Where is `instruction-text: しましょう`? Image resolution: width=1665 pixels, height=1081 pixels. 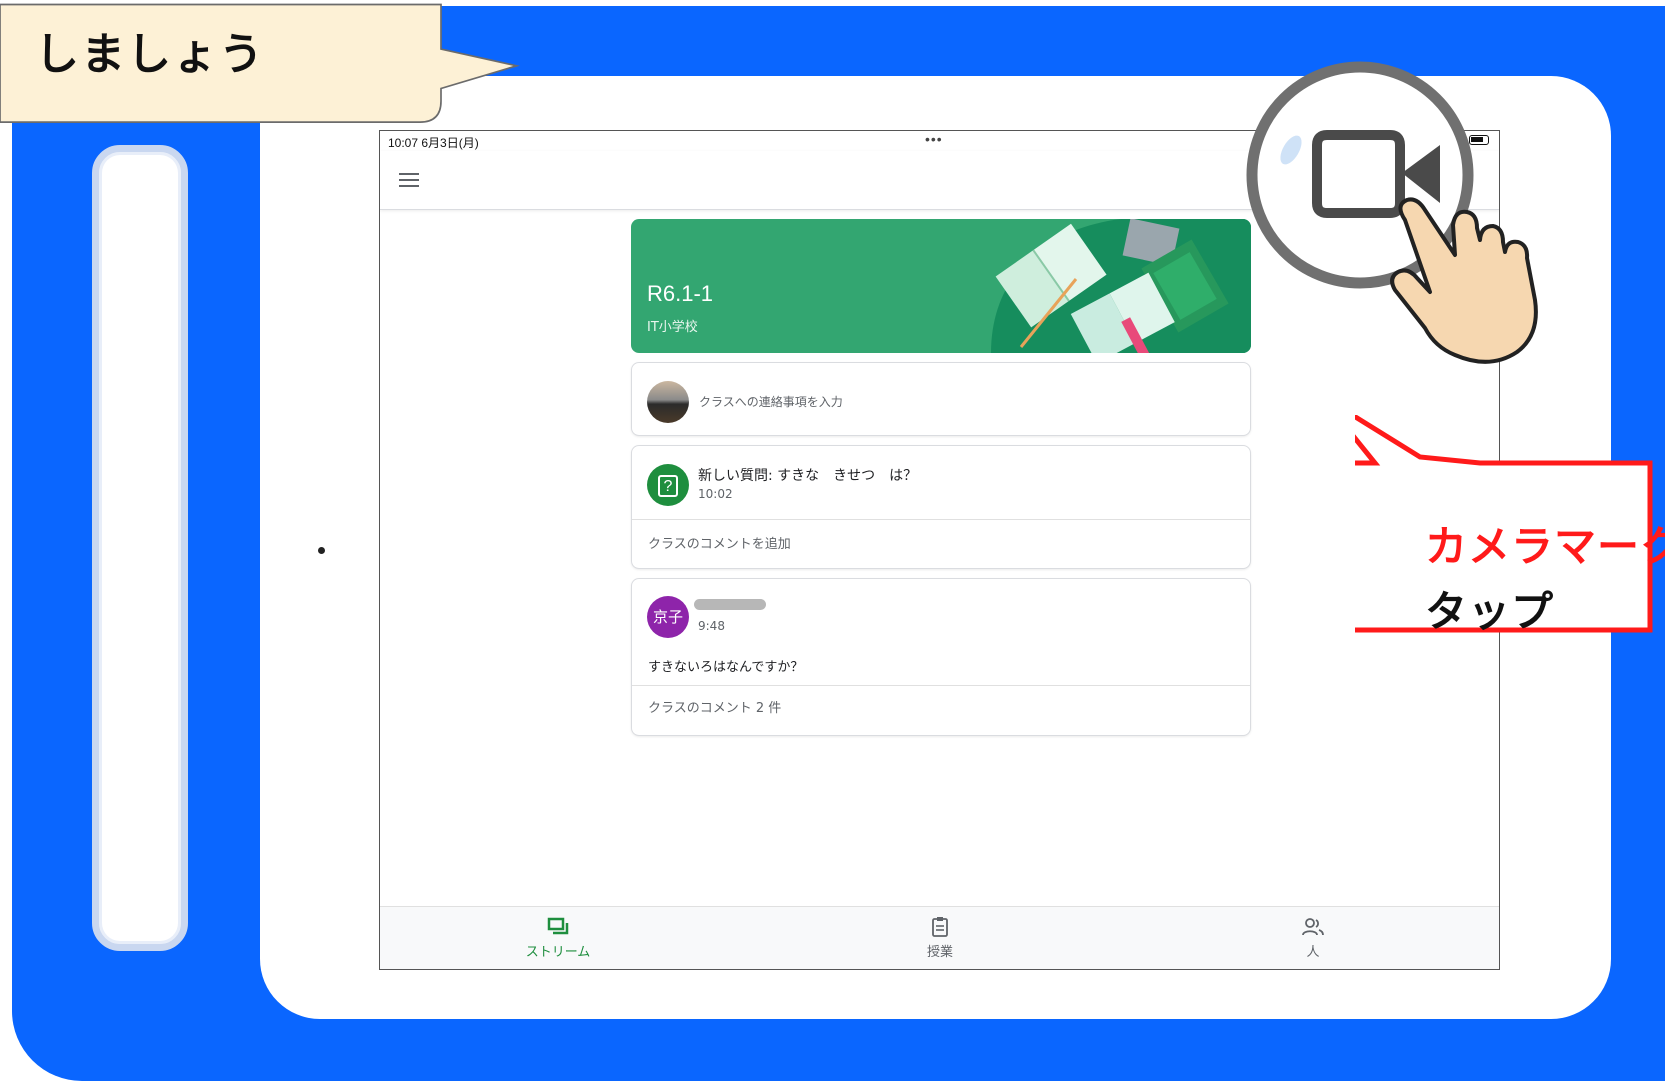 instruction-text: しましょう is located at coordinates (150, 54).